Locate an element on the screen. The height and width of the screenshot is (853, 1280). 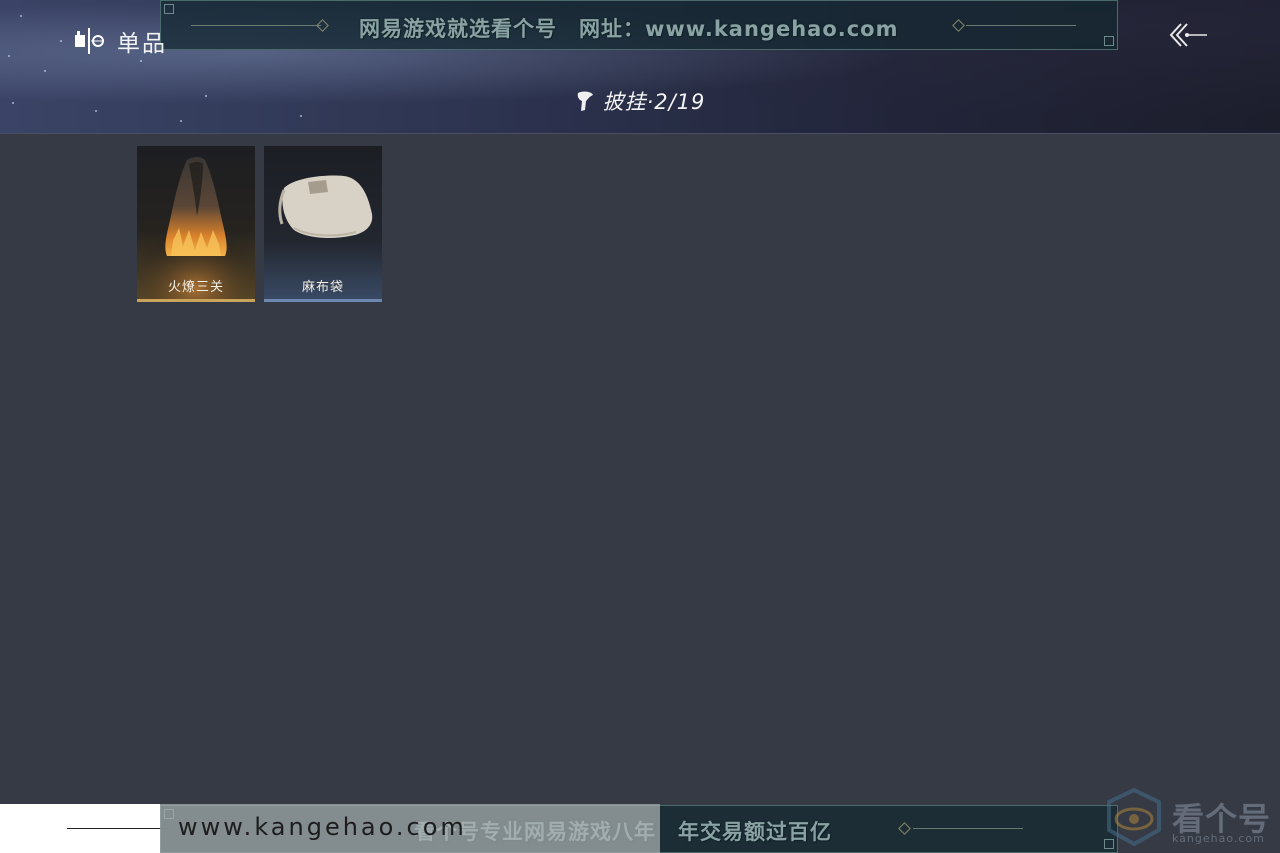
category-title: 披挂·2/19 is located at coordinates (654, 102).